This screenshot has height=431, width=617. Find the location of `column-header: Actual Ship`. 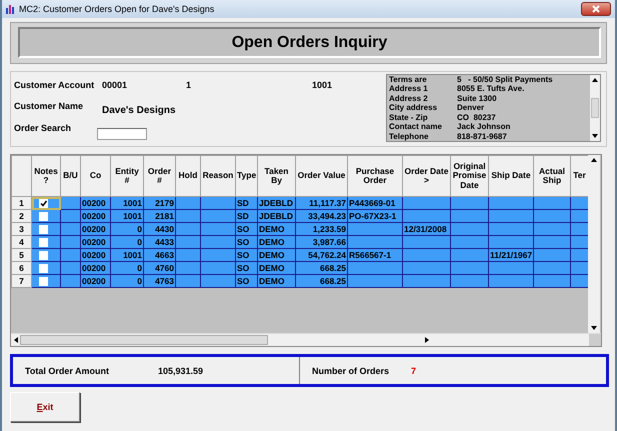

column-header: Actual Ship is located at coordinates (552, 176).